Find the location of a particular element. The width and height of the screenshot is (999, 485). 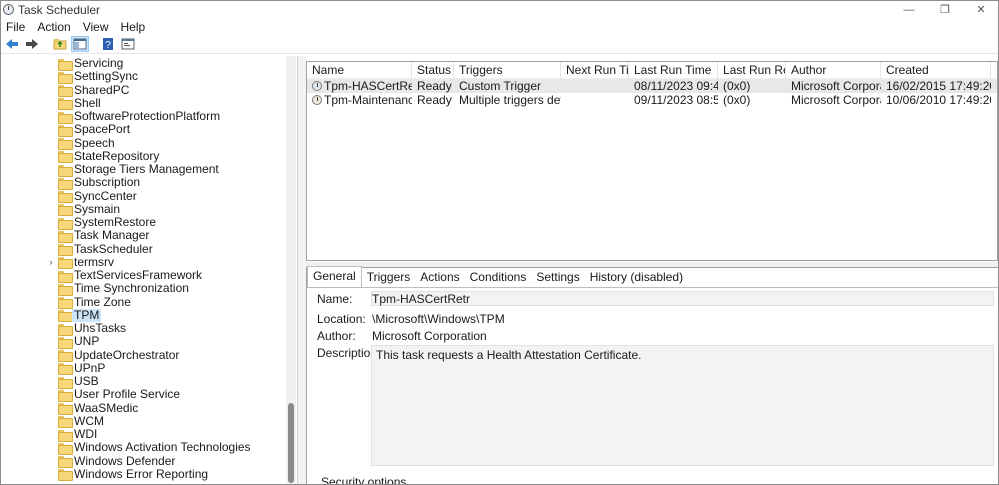

tree-item-label: Windows Activation Technologies is located at coordinates (162, 447).